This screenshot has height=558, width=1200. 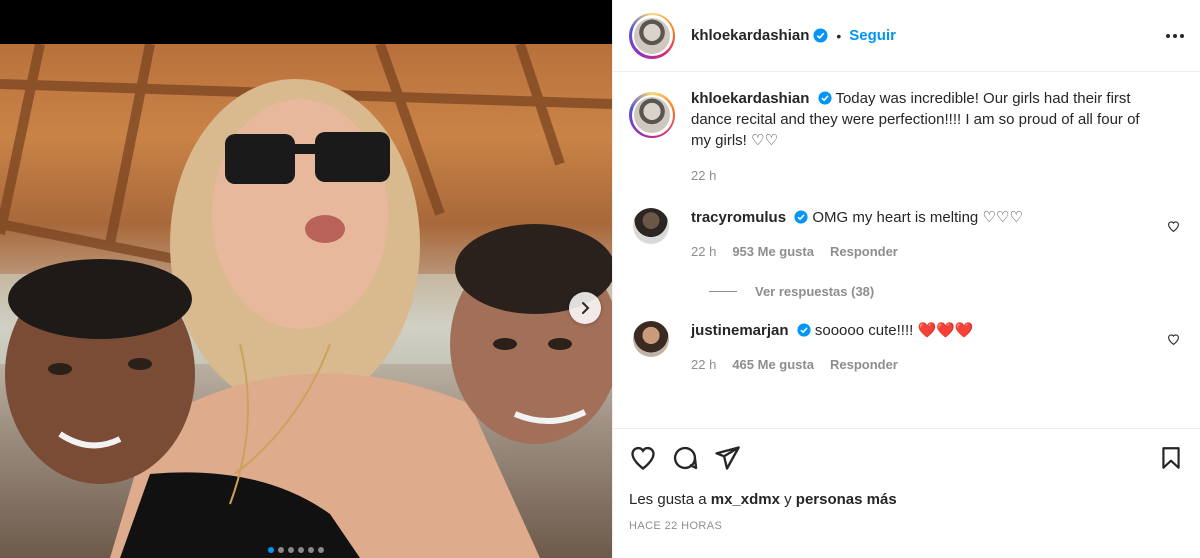 I want to click on chevron-right-icon, so click(x=586, y=308).